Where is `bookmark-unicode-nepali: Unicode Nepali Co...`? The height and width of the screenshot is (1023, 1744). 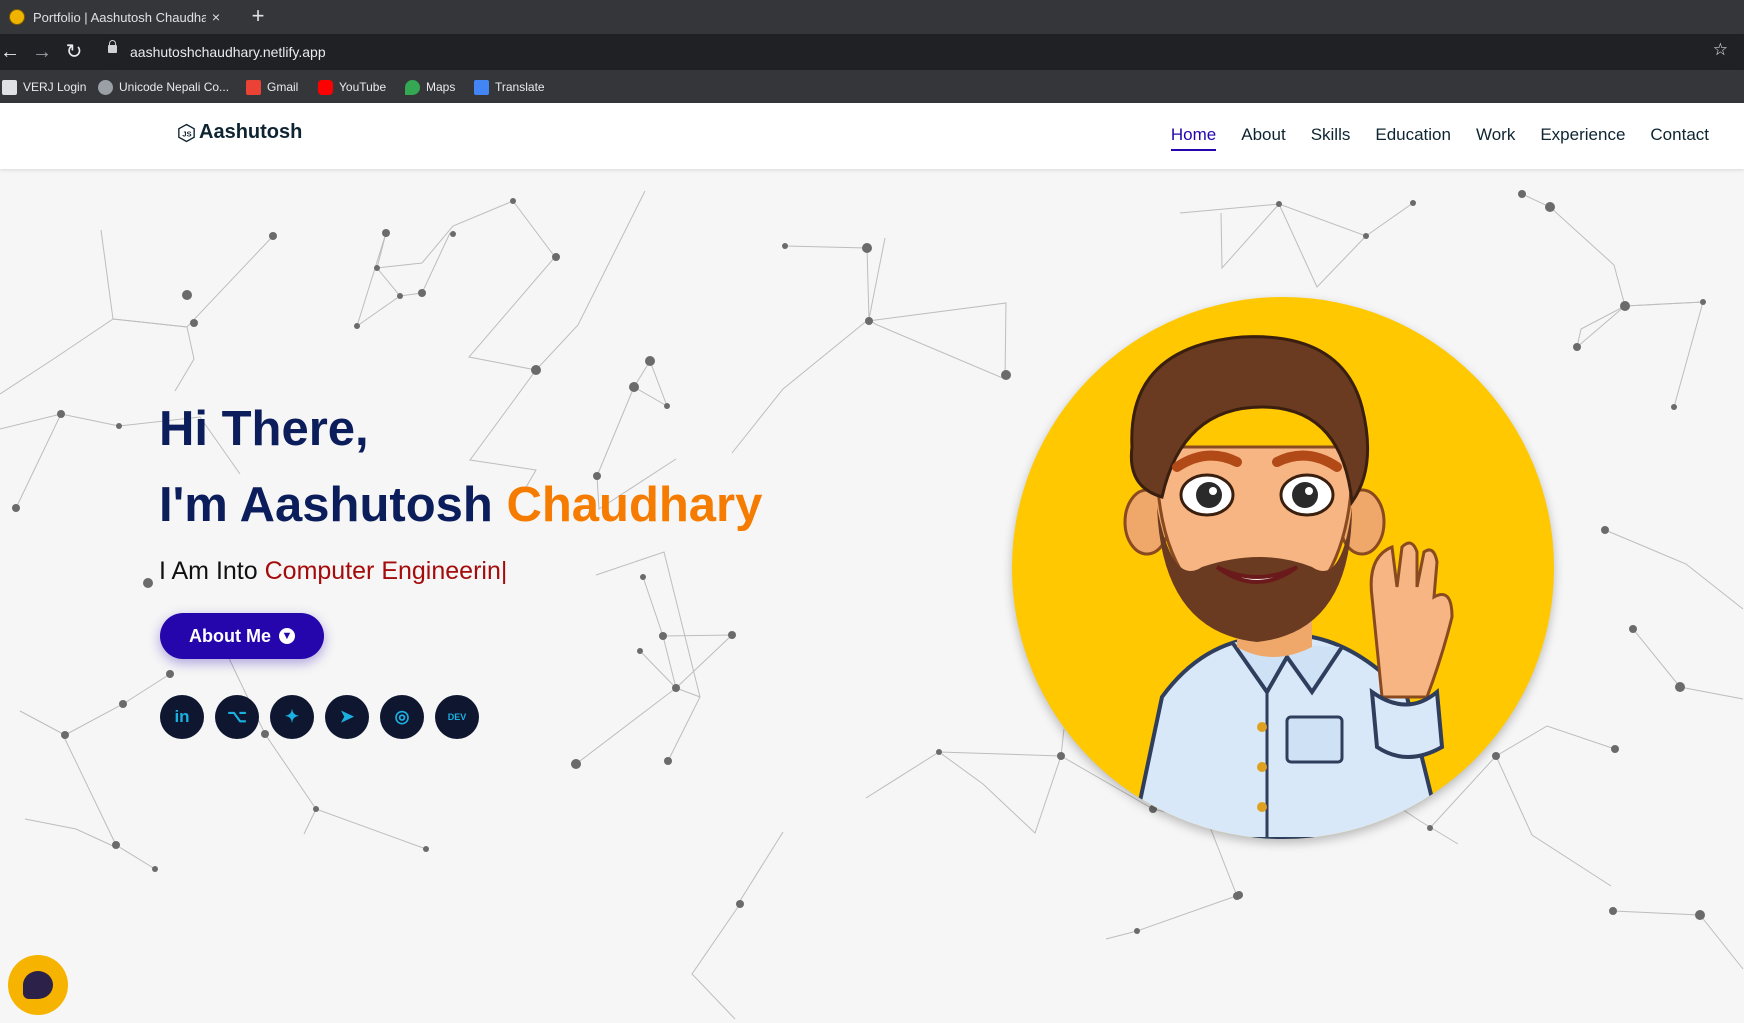
bookmark-unicode-nepali: Unicode Nepali Co... is located at coordinates (163, 87).